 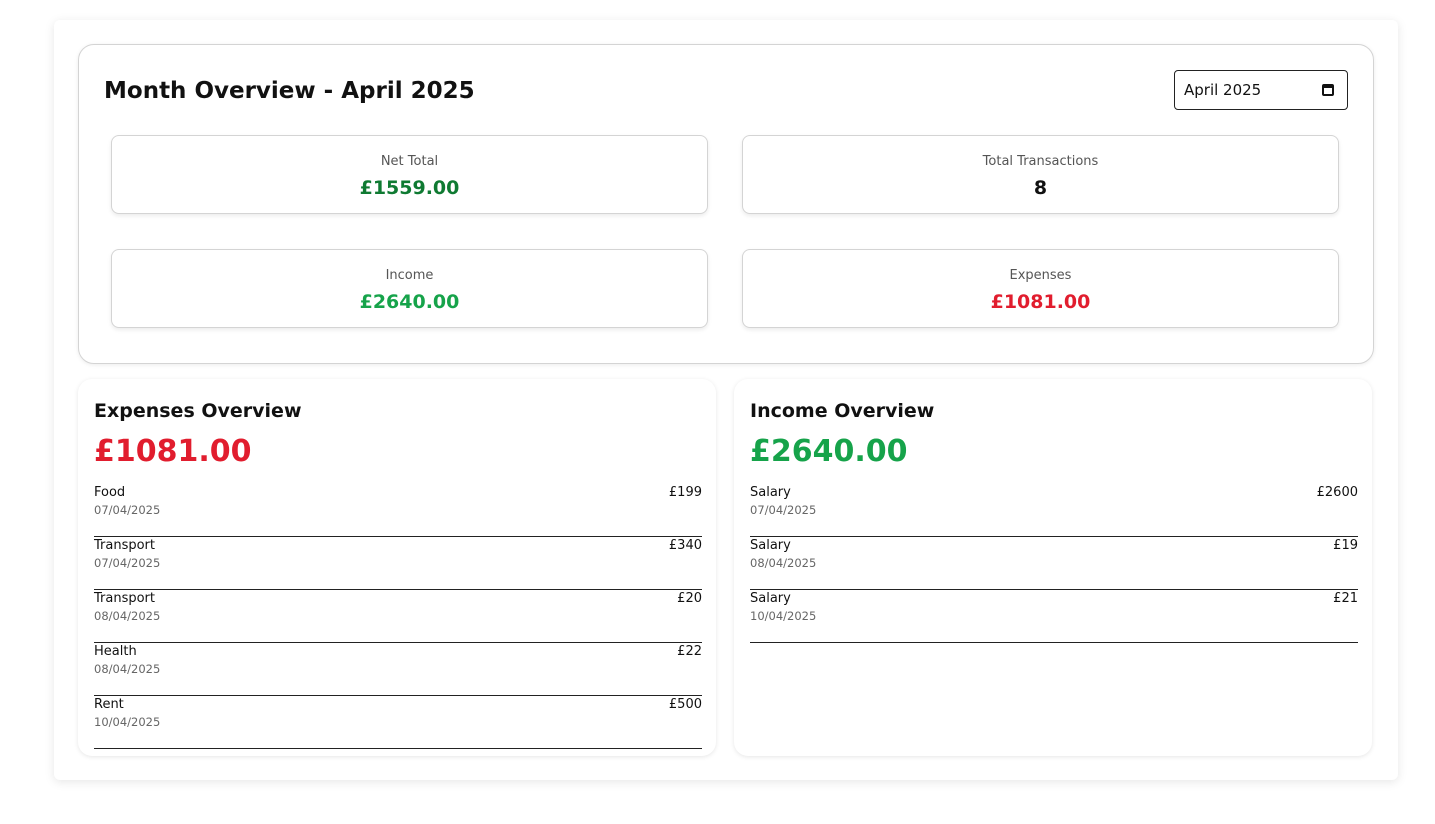 I want to click on net-total-card: Net Total £1559.00, so click(x=409, y=174).